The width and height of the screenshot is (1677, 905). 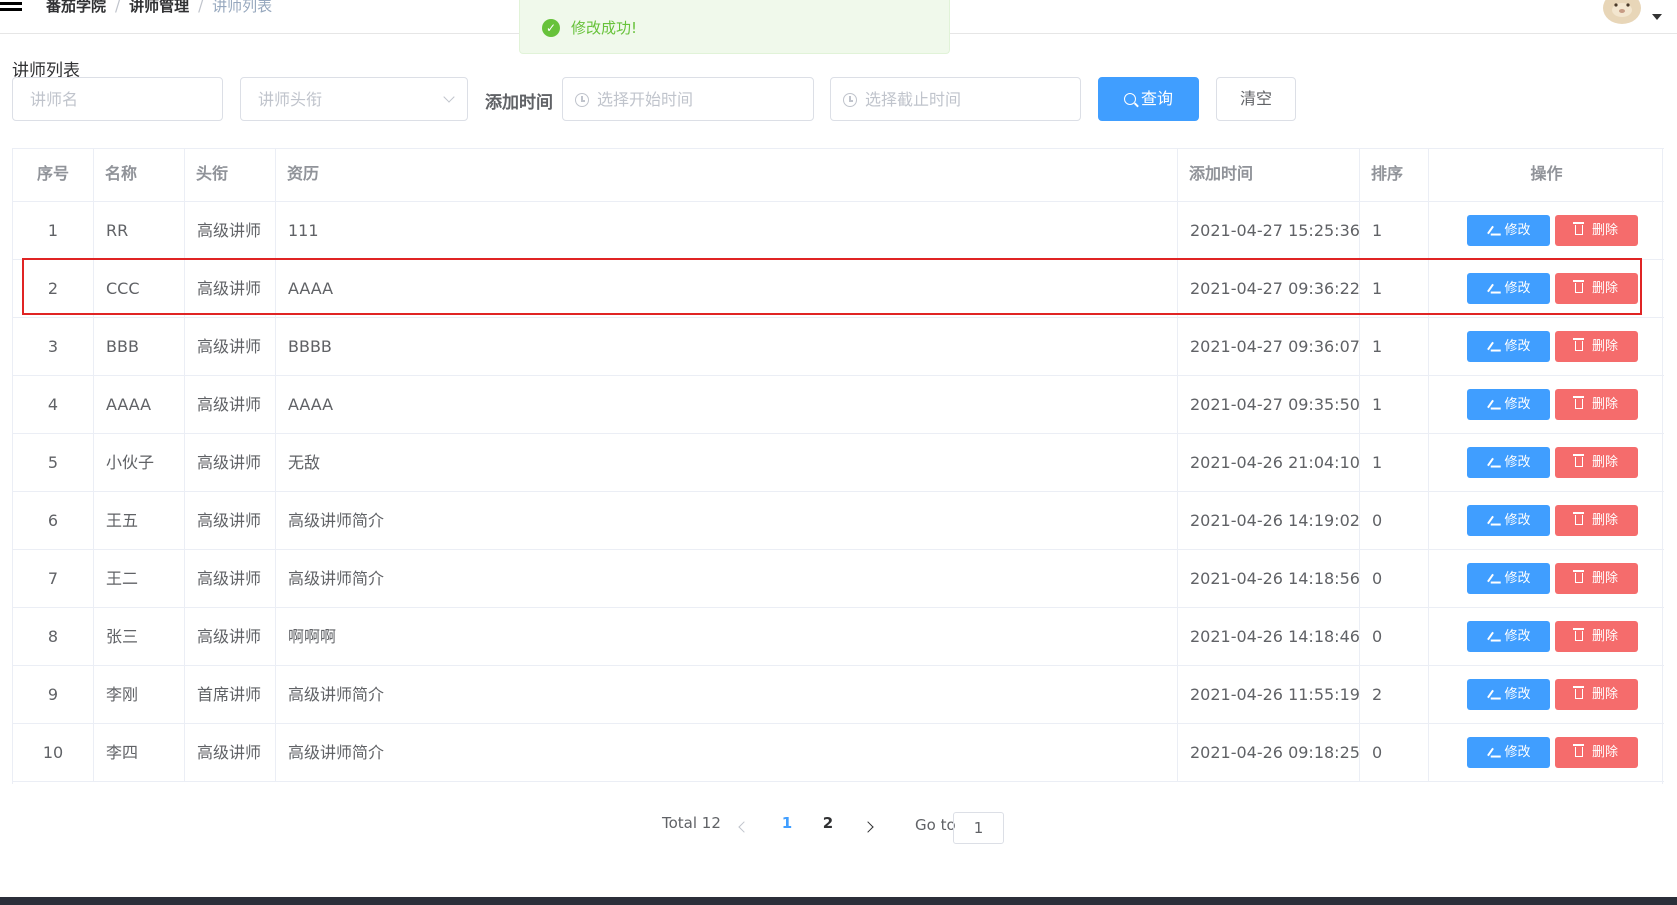 What do you see at coordinates (978, 828) in the screenshot?
I see `goto-page-input: 1` at bounding box center [978, 828].